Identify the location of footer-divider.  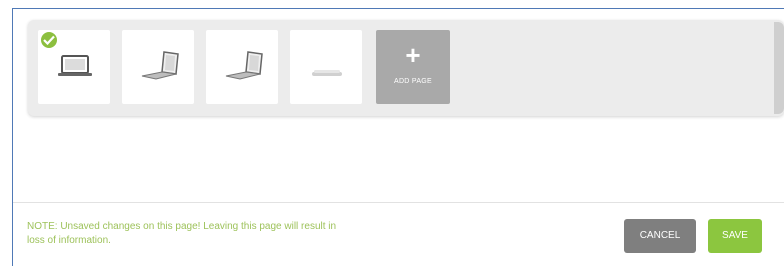
(398, 202).